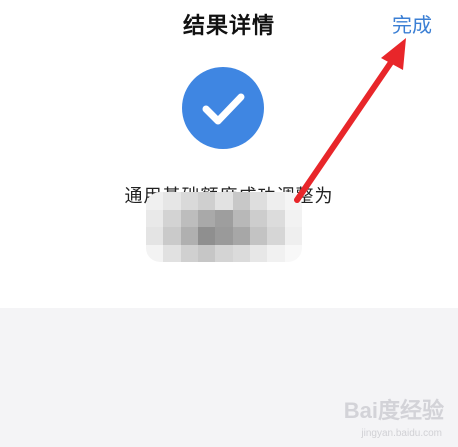  I want to click on watermark-url: jingyan.baidu.com, so click(401, 433).